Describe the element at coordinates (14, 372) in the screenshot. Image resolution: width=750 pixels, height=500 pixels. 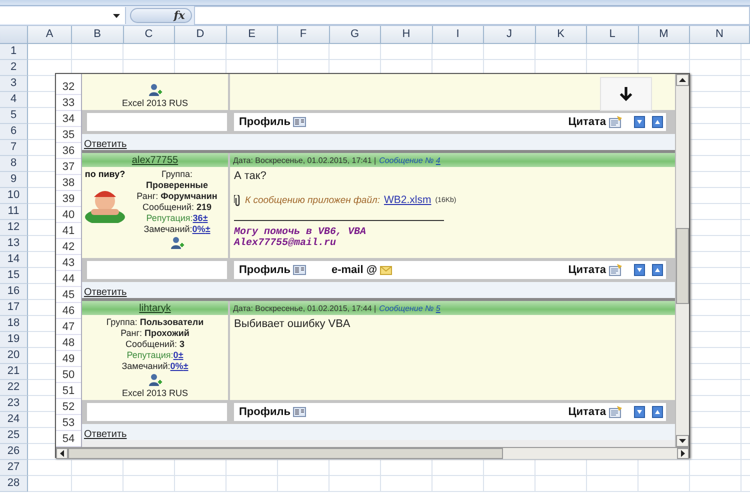
I see `row-header: 21` at that location.